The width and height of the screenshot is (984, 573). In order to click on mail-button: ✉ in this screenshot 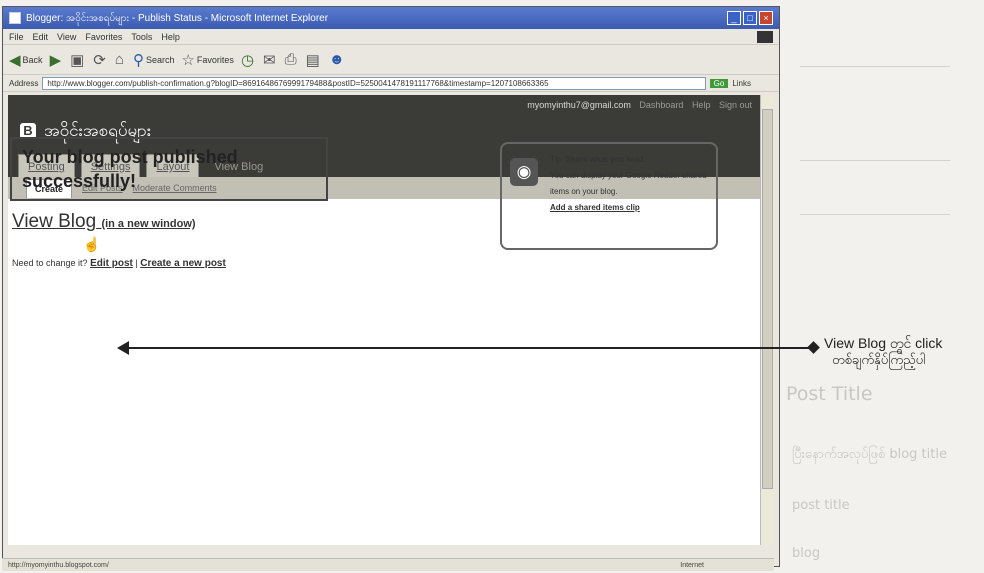, I will do `click(270, 60)`.